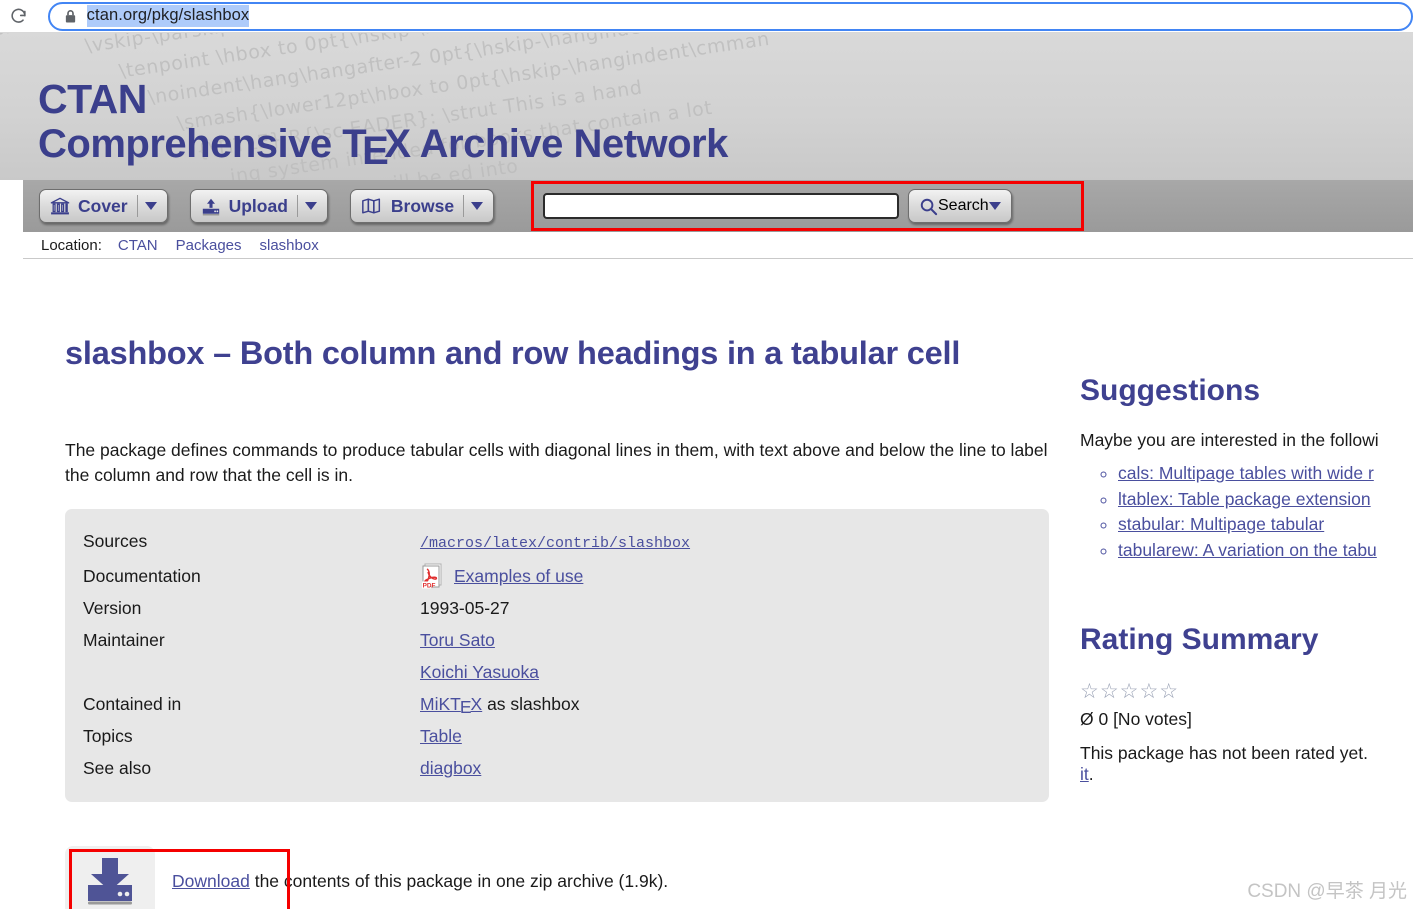 Image resolution: width=1413 pixels, height=909 pixels. What do you see at coordinates (429, 586) in the screenshot?
I see `svg-text: PDF` at bounding box center [429, 586].